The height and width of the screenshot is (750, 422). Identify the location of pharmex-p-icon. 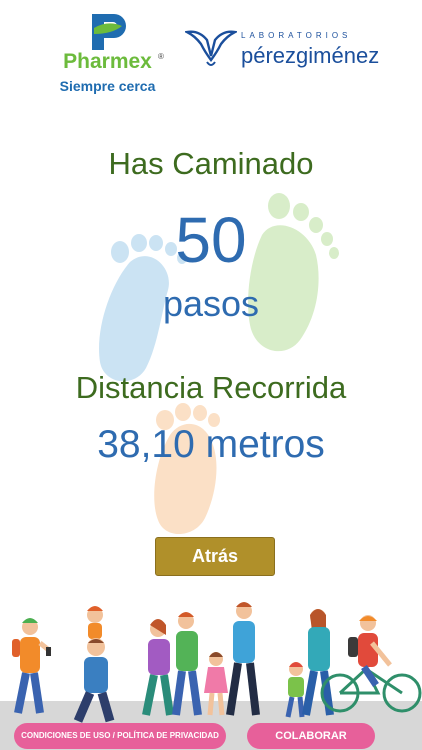
(109, 32).